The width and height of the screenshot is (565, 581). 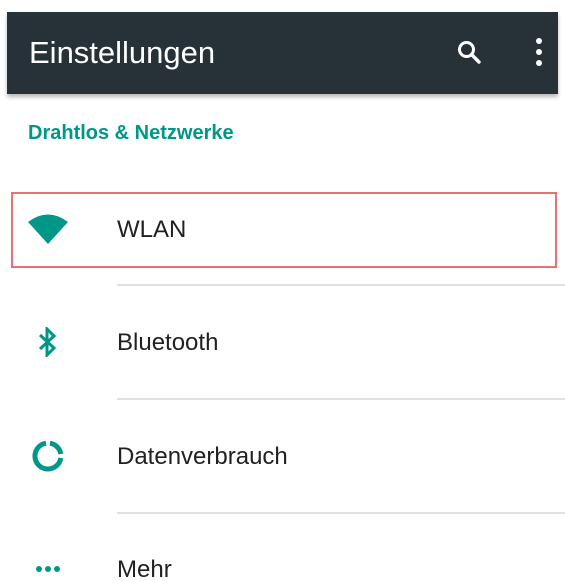 I want to click on page-title: Einstellungen, so click(x=122, y=52).